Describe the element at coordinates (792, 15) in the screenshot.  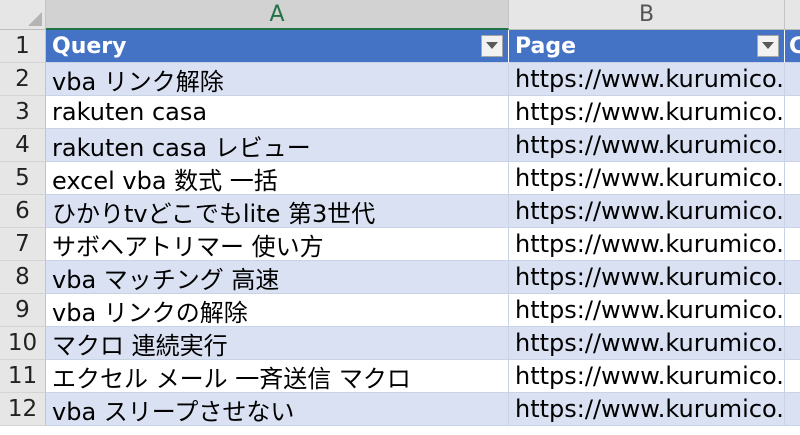
I see `column-header-c` at that location.